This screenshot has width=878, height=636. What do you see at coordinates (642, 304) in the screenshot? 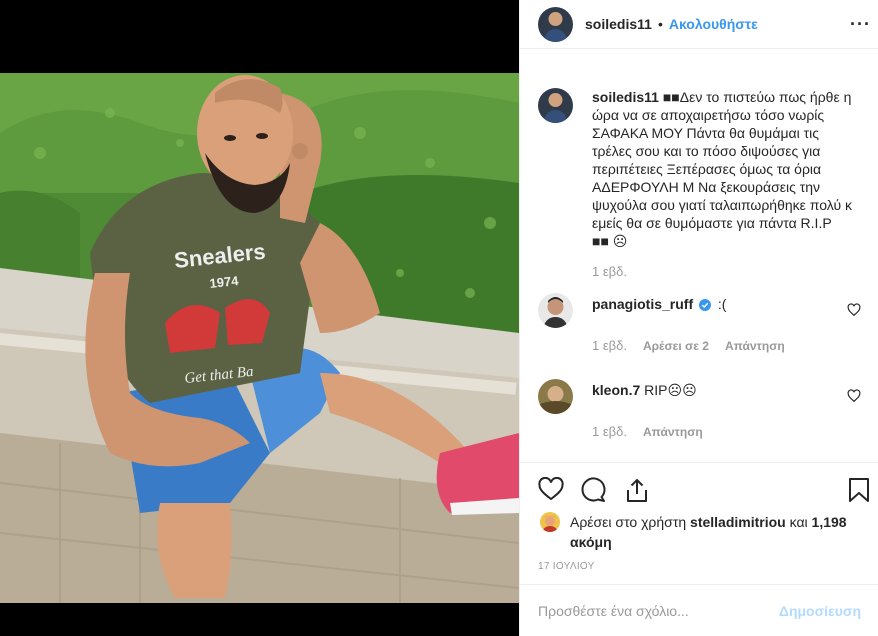
I see `comment-username: panagiotis_ruff` at bounding box center [642, 304].